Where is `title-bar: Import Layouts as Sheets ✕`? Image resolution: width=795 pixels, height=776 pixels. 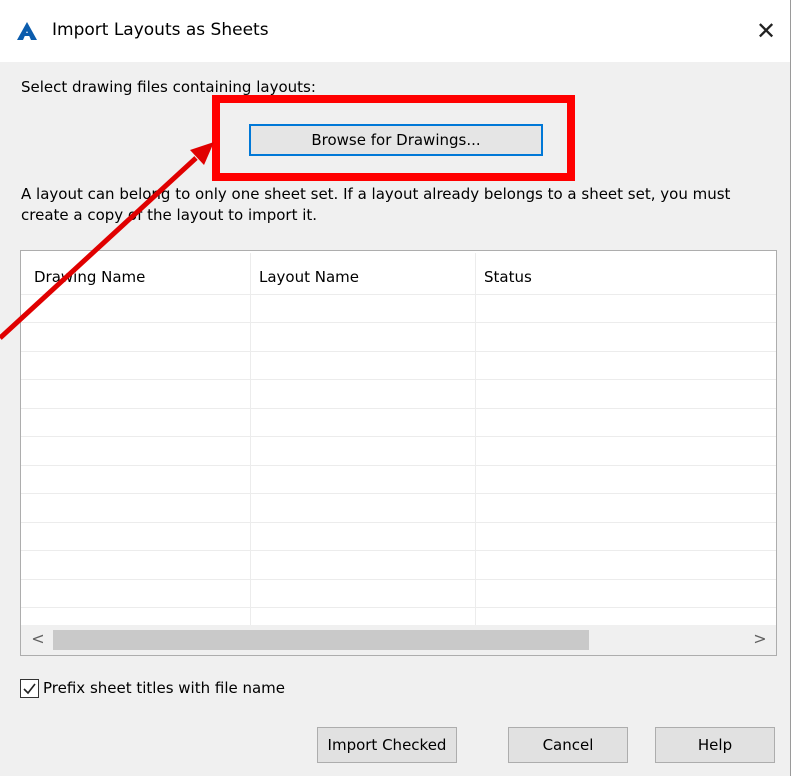
title-bar: Import Layouts as Sheets ✕ is located at coordinates (395, 31).